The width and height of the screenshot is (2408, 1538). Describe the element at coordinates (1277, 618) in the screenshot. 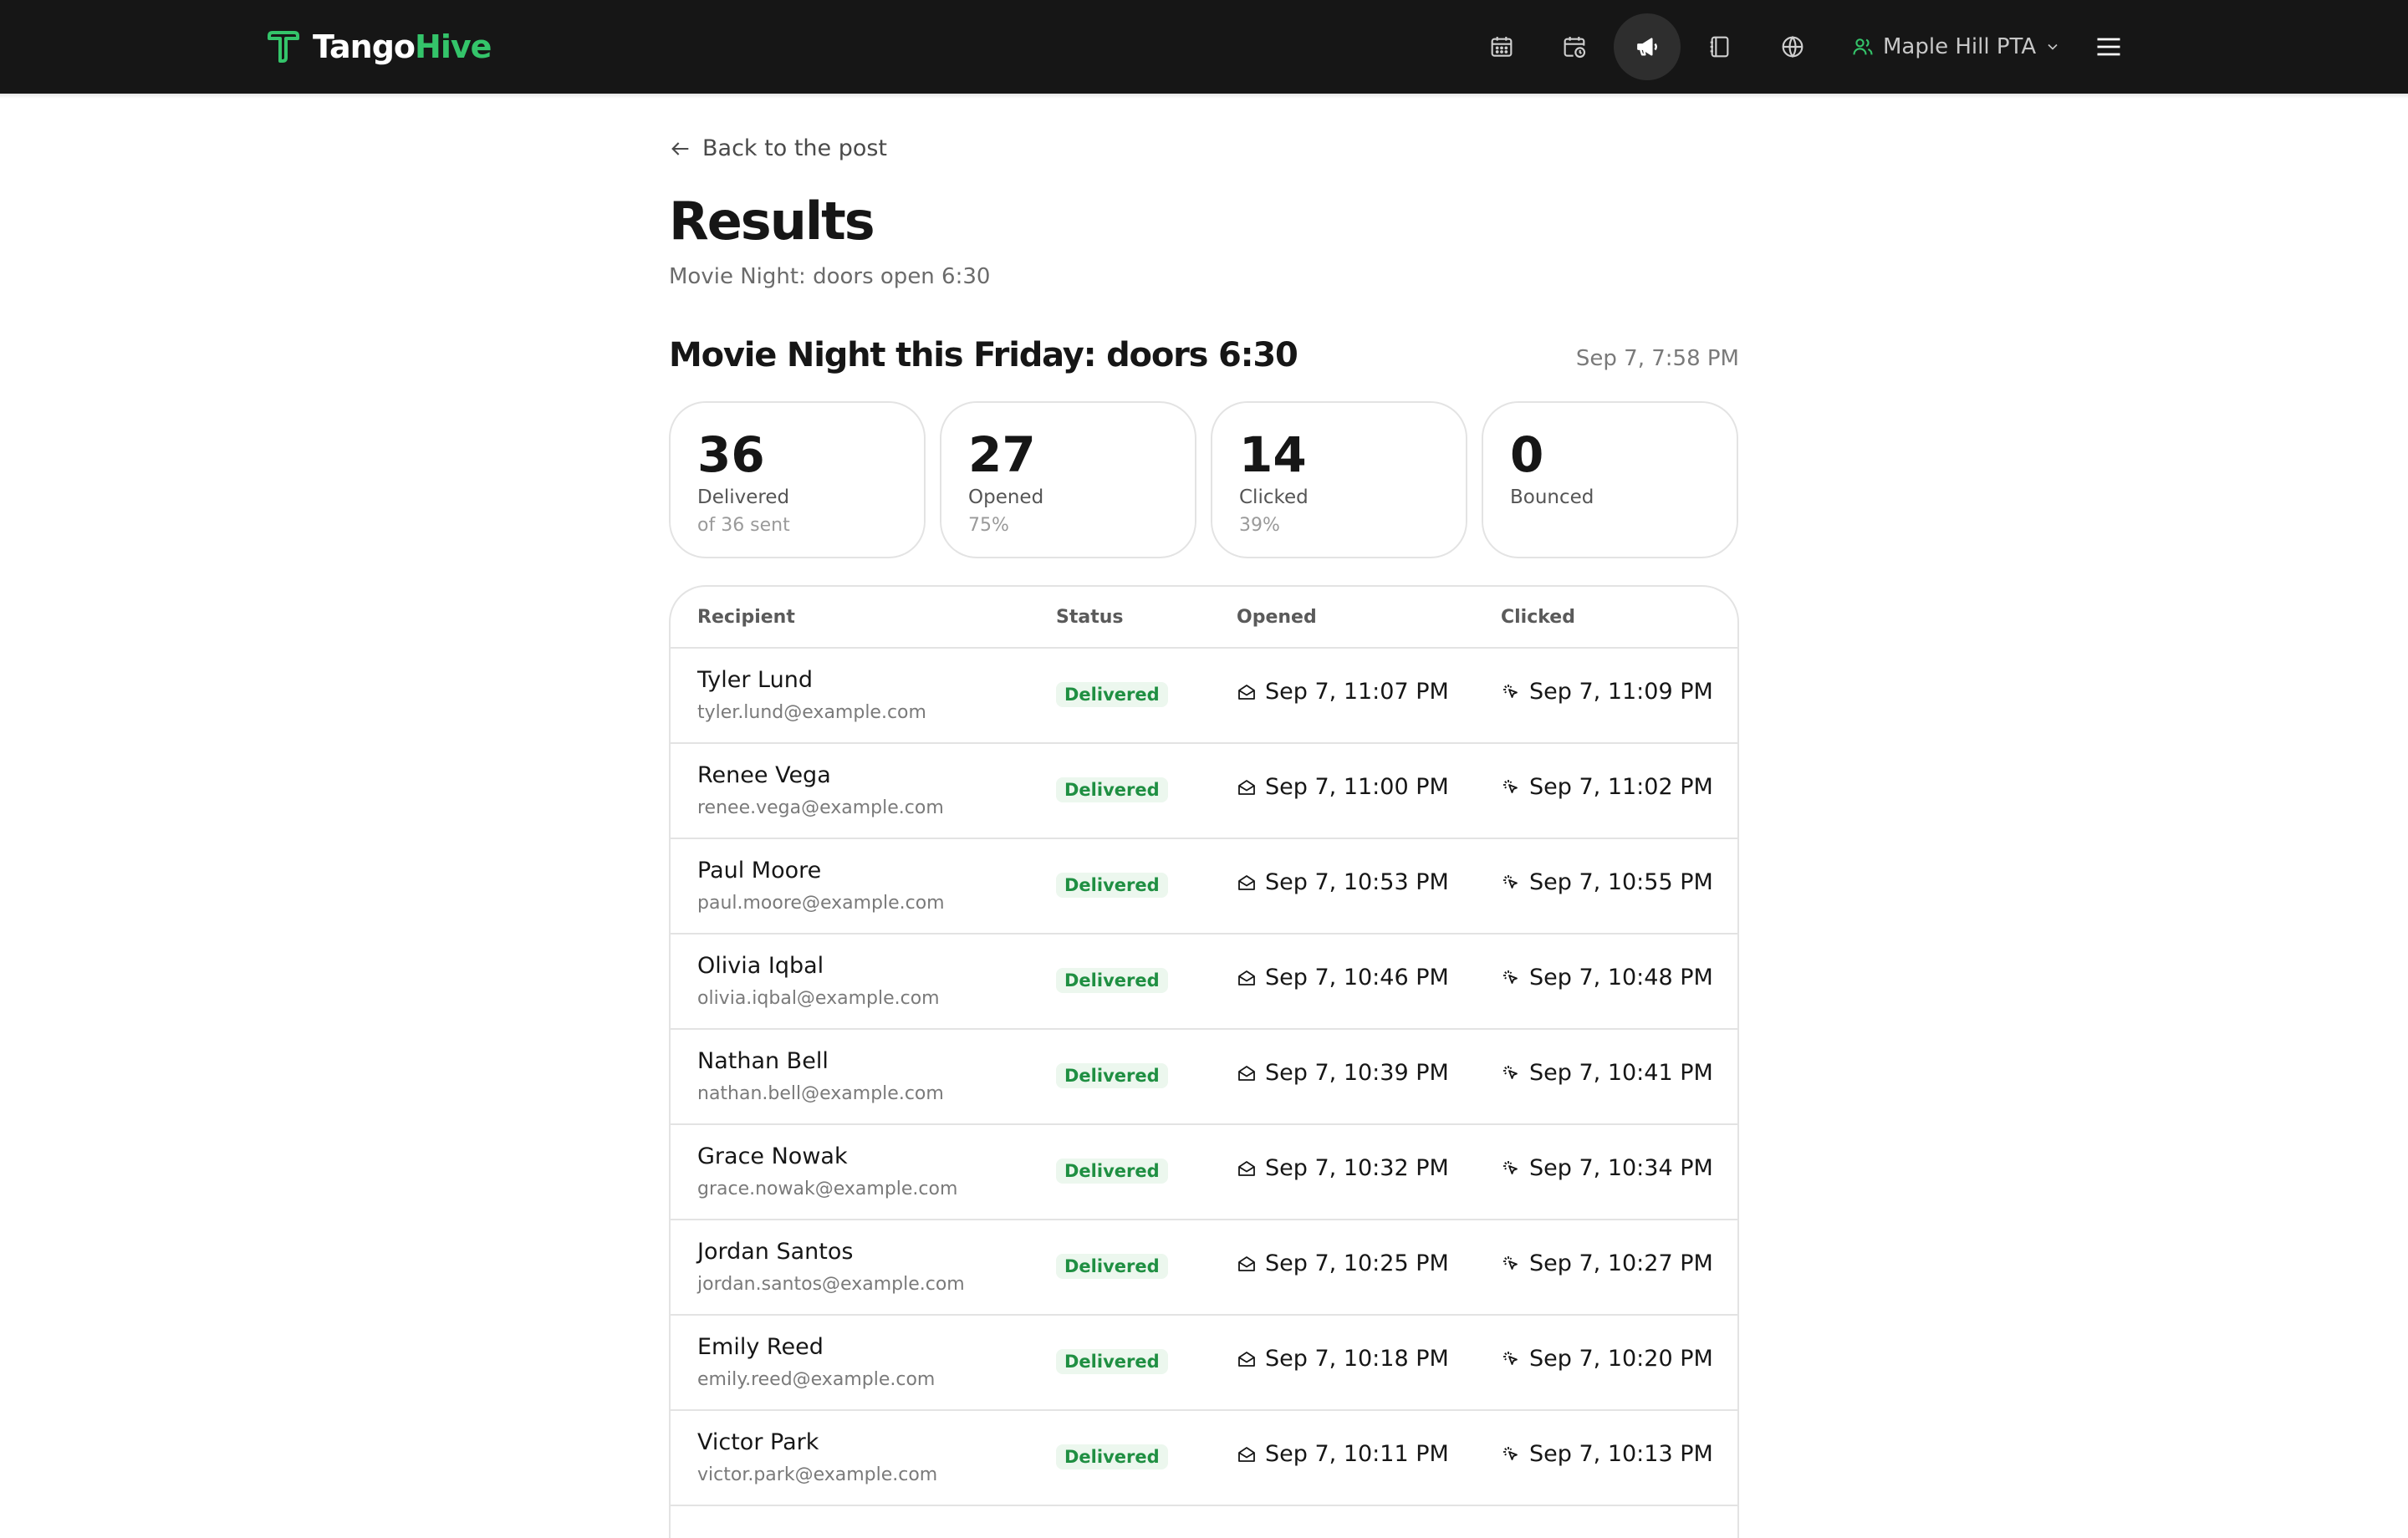

I see `column-header-opened: Opened` at that location.